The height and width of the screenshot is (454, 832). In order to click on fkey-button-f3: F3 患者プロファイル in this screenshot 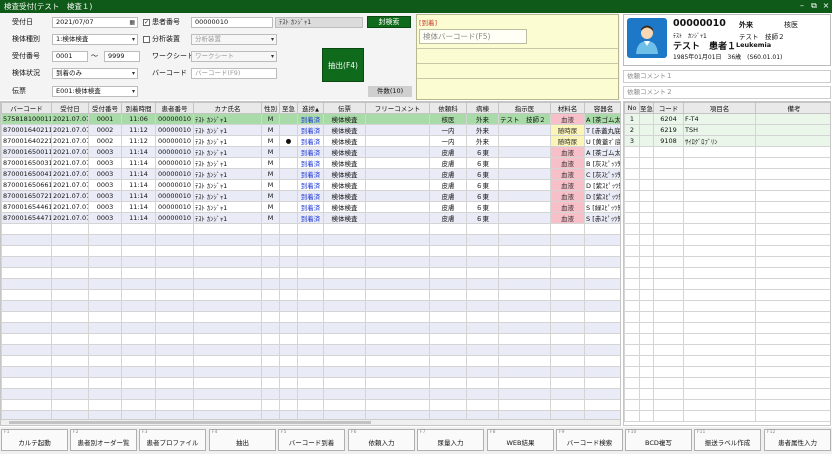, I will do `click(172, 440)`.